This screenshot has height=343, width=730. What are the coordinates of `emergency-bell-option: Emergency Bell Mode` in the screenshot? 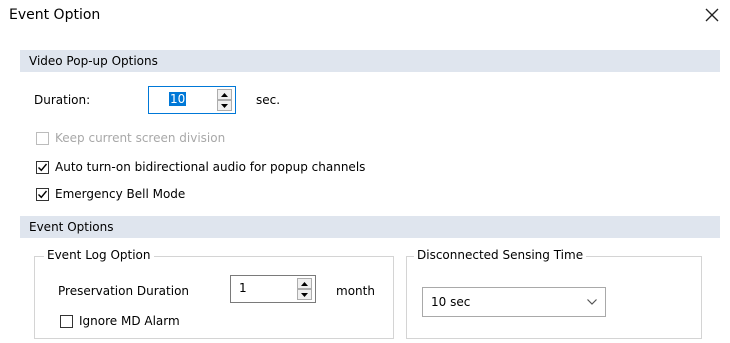 It's located at (110, 194).